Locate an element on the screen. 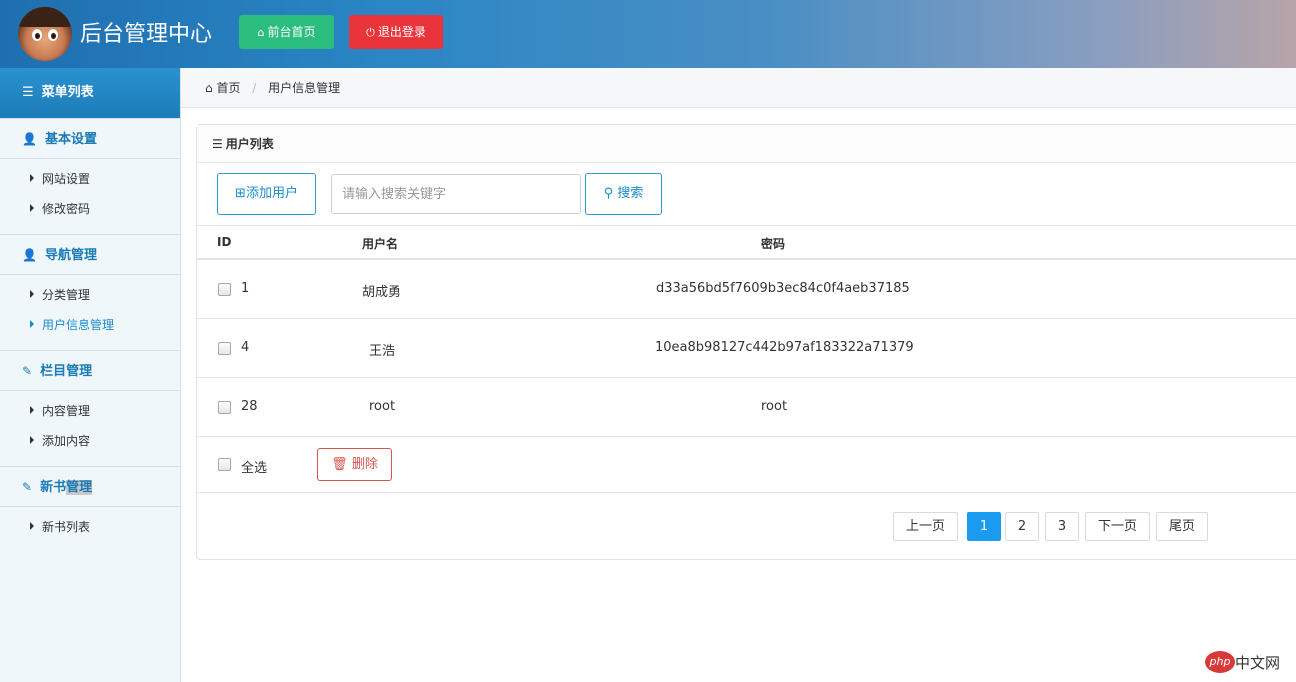 This screenshot has height=682, width=1296. cell-id: 1 is located at coordinates (245, 288).